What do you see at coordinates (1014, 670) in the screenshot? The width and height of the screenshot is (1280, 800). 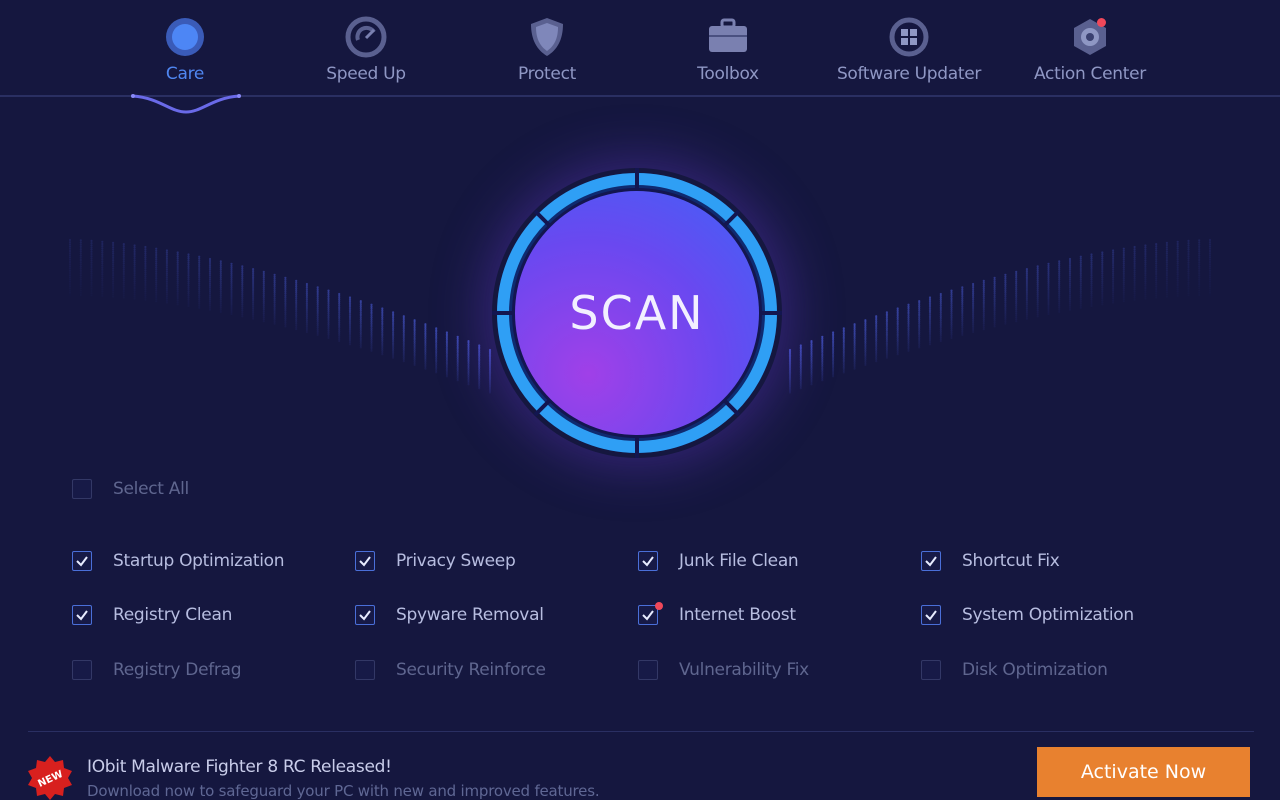 I see `checkbox-disk-optimization: Disk Optimization` at bounding box center [1014, 670].